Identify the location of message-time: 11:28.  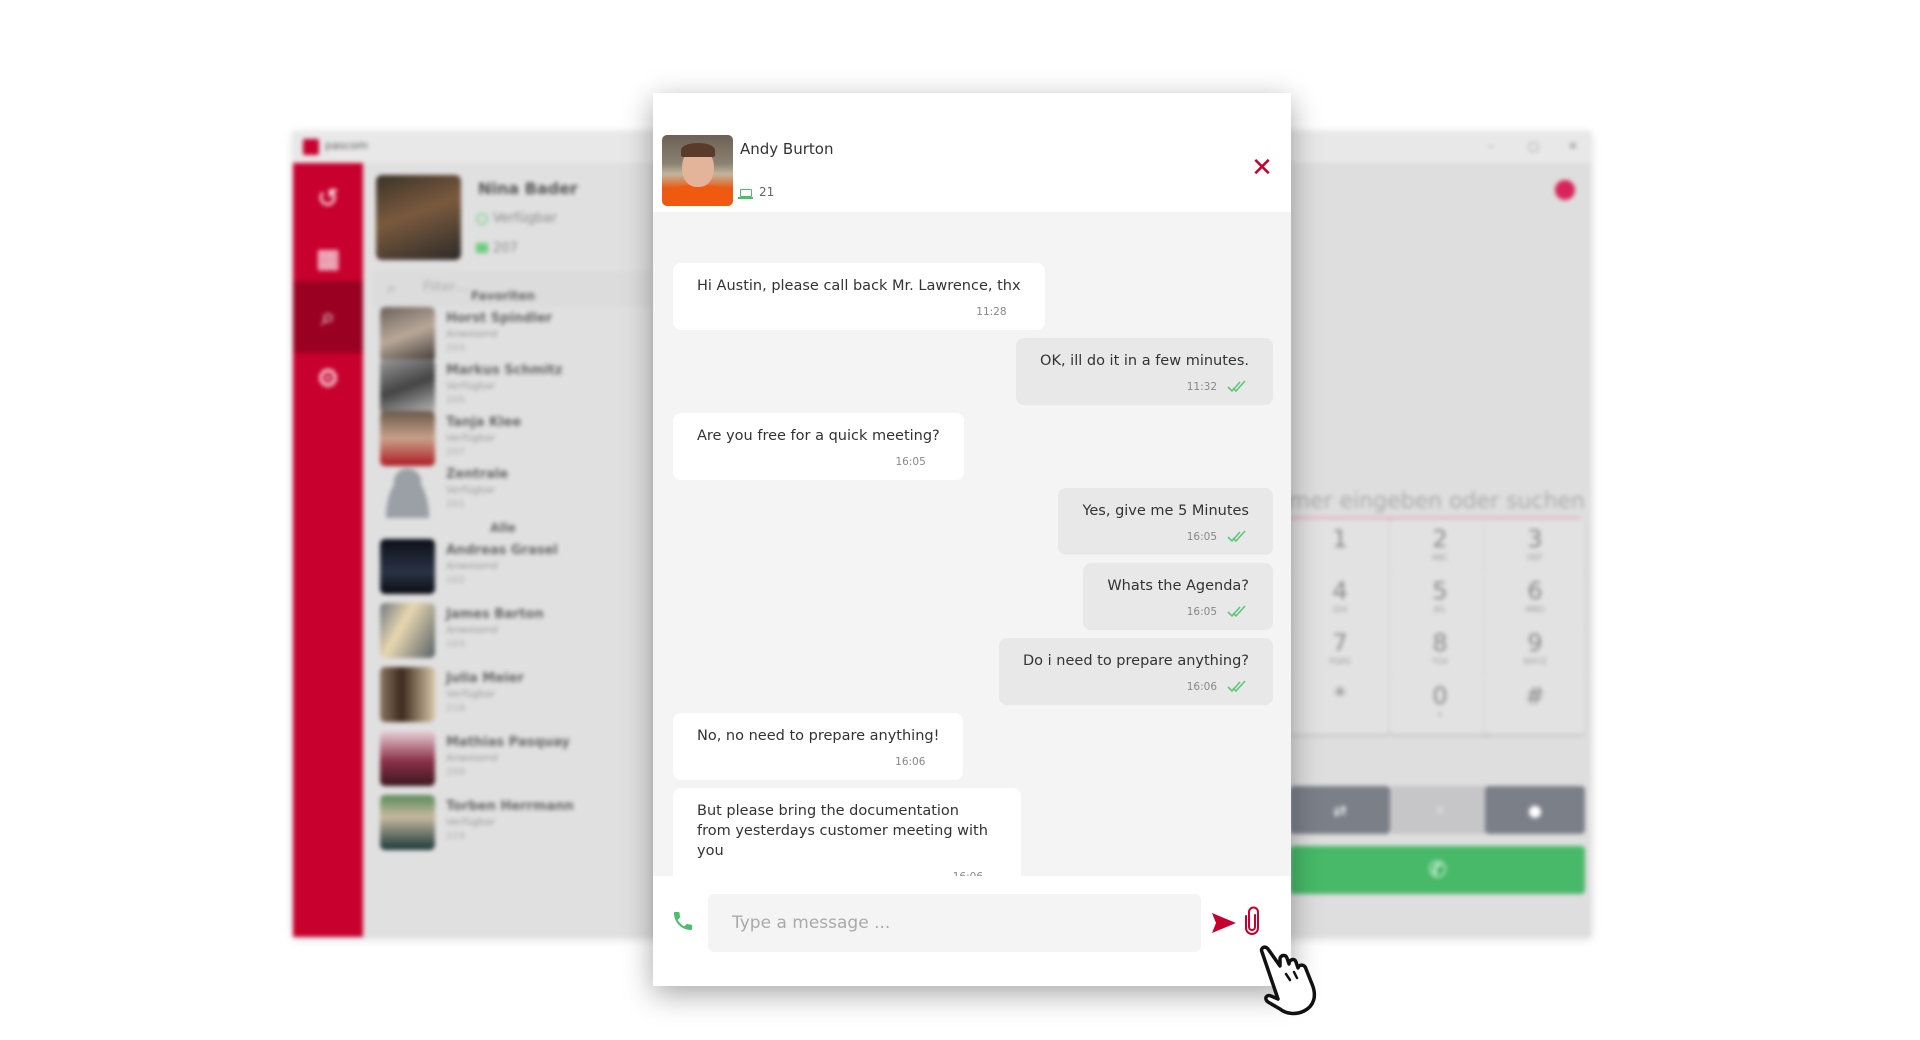
(991, 312).